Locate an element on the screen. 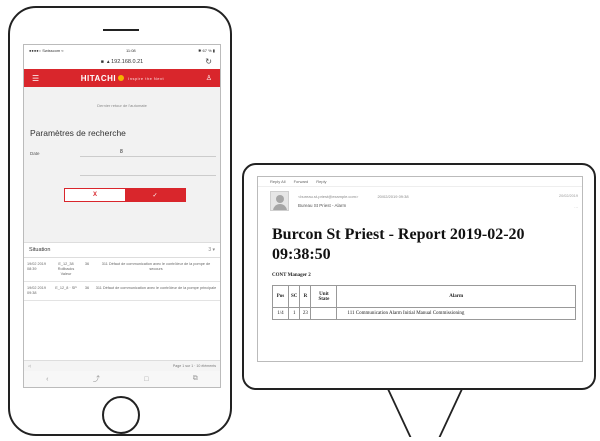 The width and height of the screenshot is (600, 441). app-header: ☰ HITACHI Inspire the Next ♙ is located at coordinates (122, 78).